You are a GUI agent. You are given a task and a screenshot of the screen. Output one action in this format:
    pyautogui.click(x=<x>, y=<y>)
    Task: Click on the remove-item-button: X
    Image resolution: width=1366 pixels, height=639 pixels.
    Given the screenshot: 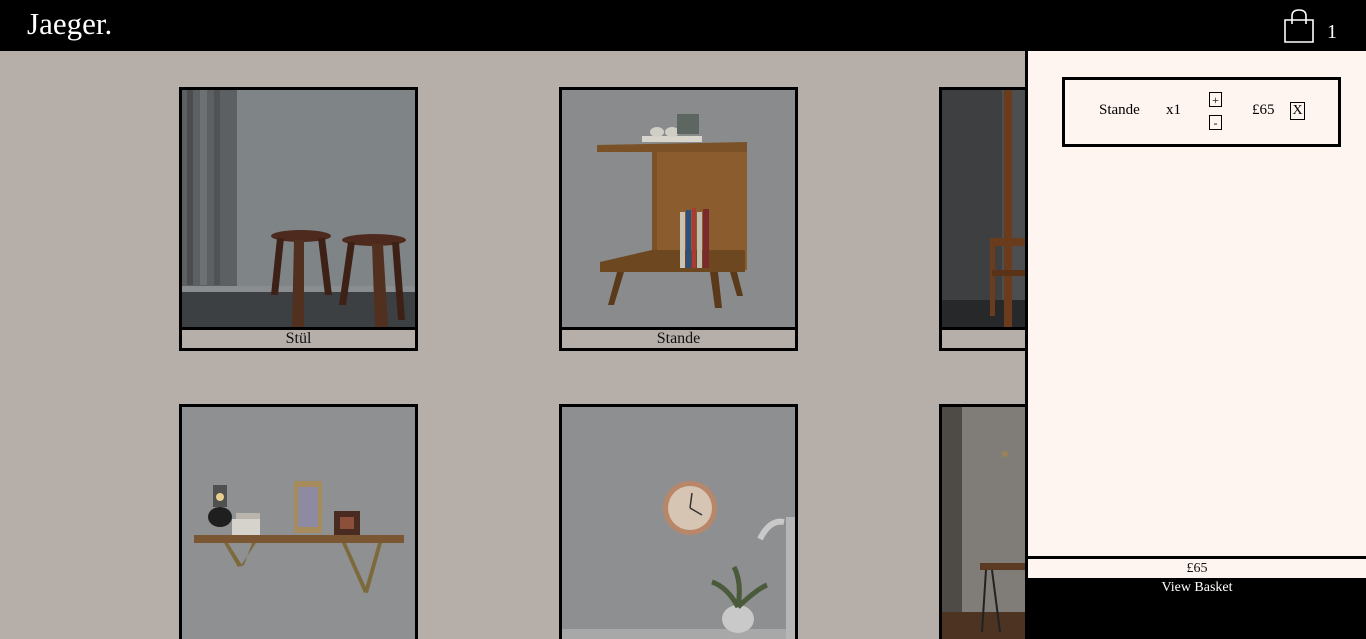 What is the action you would take?
    pyautogui.click(x=1297, y=111)
    